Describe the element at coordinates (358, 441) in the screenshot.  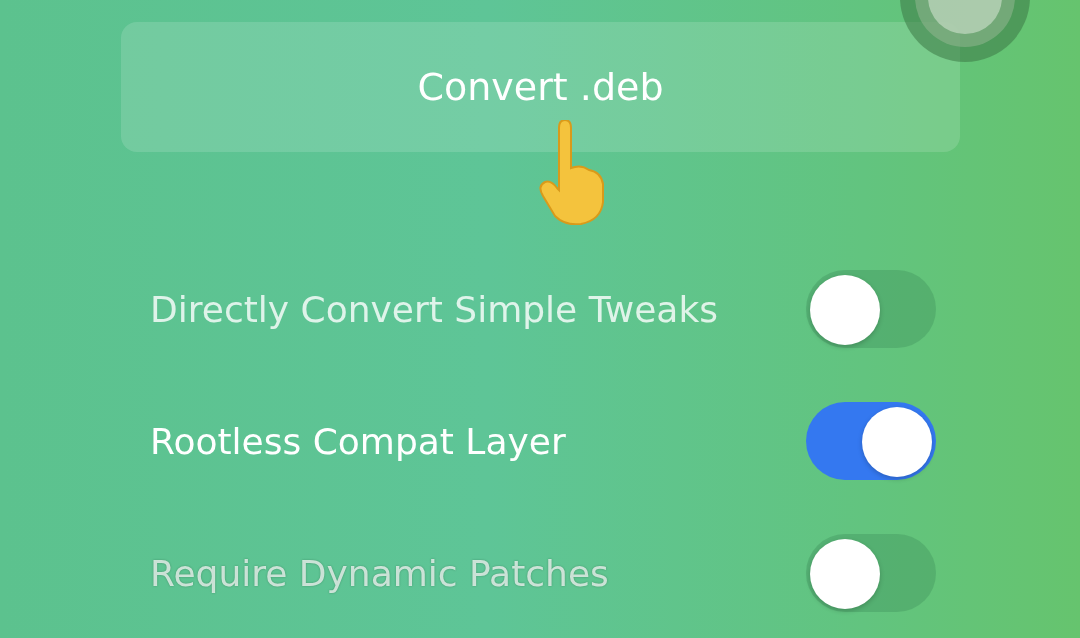
I see `setting-label: Rootless Compat Layer` at that location.